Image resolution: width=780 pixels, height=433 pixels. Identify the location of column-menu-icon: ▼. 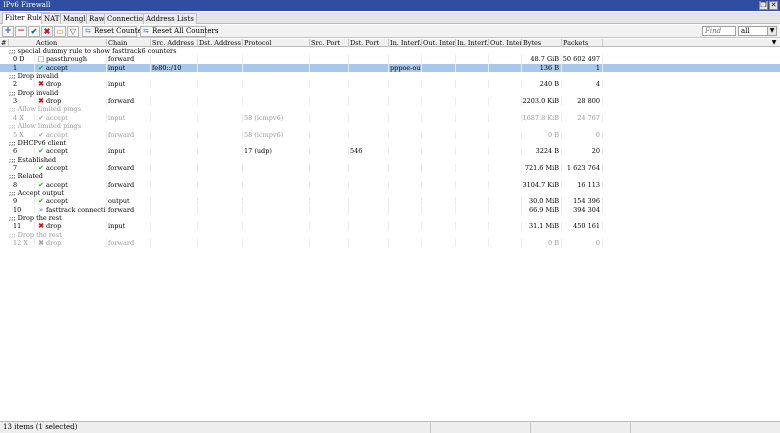
(774, 43).